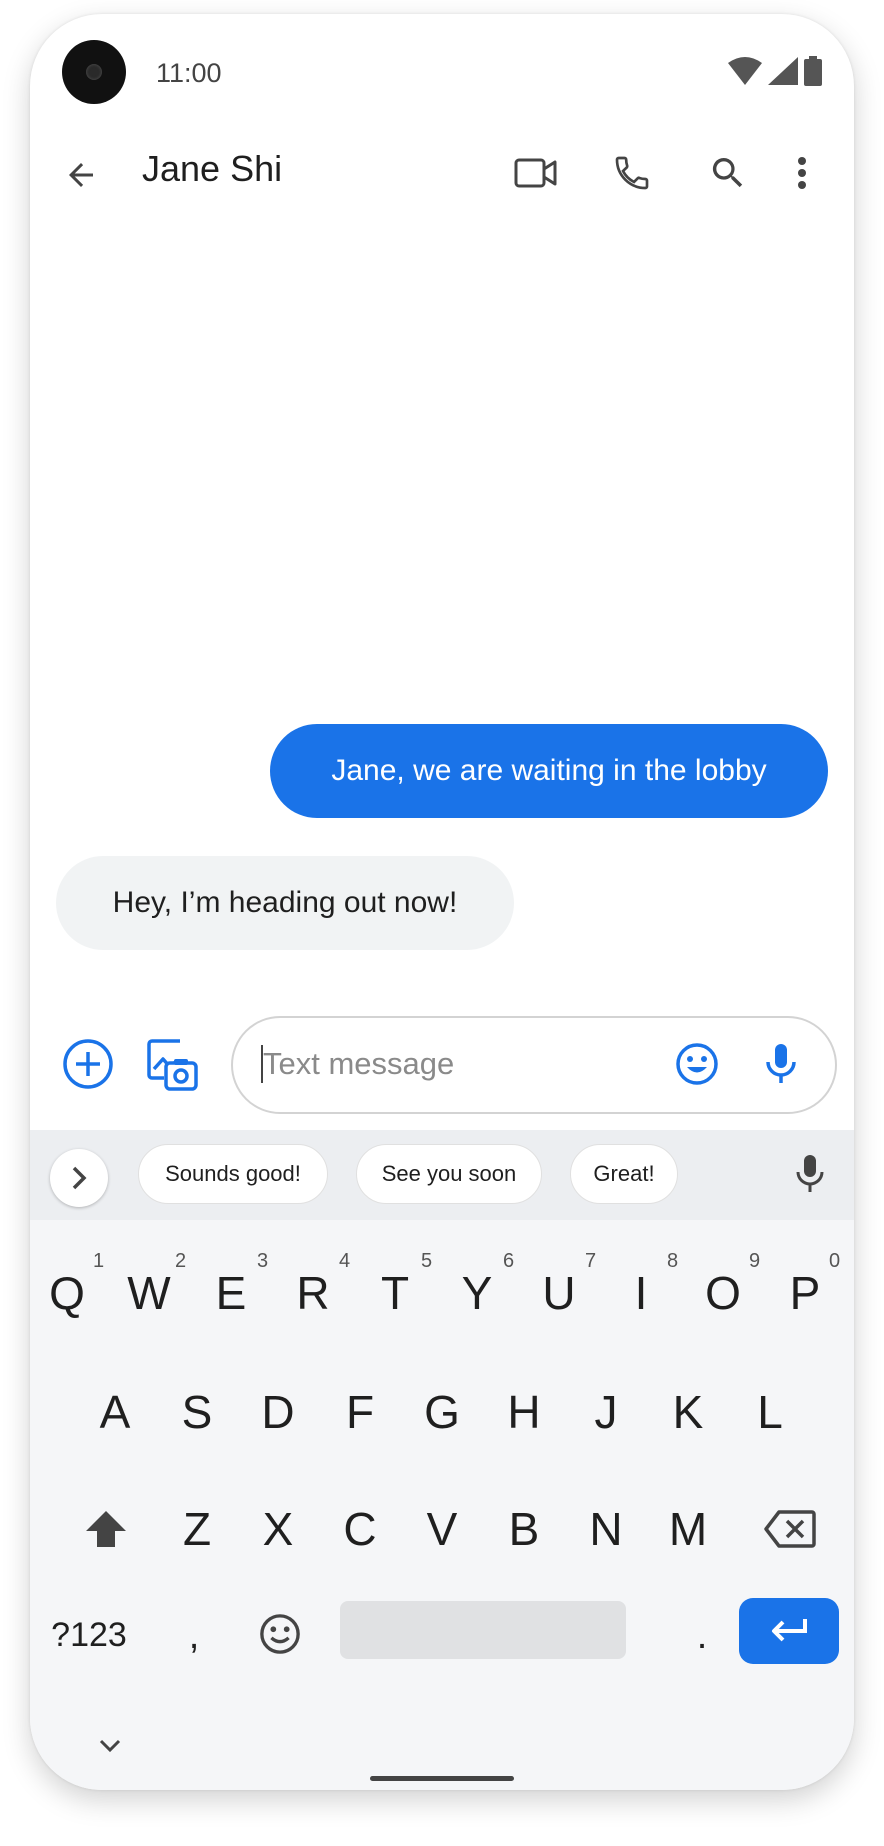 This screenshot has width=884, height=1846. I want to click on key-u: U, so click(559, 1293).